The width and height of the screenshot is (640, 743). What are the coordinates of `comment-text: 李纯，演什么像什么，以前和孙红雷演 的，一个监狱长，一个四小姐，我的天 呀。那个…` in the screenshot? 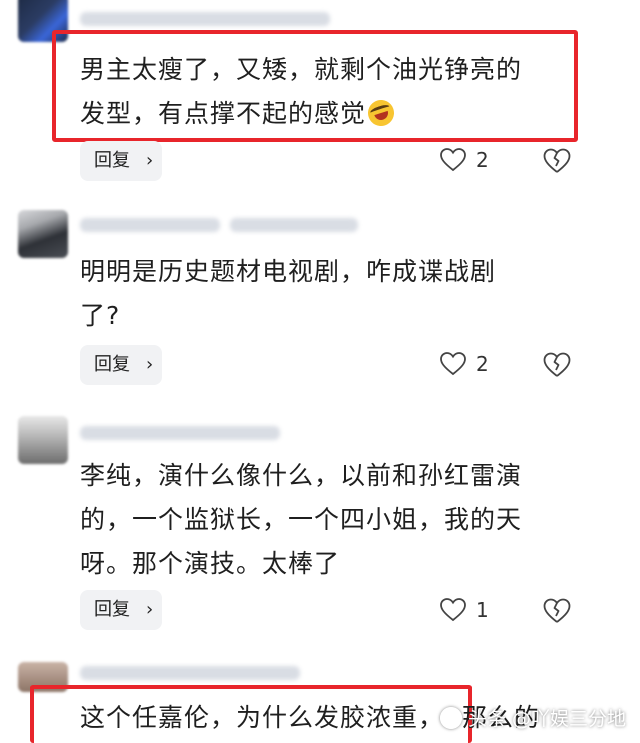 It's located at (330, 520).